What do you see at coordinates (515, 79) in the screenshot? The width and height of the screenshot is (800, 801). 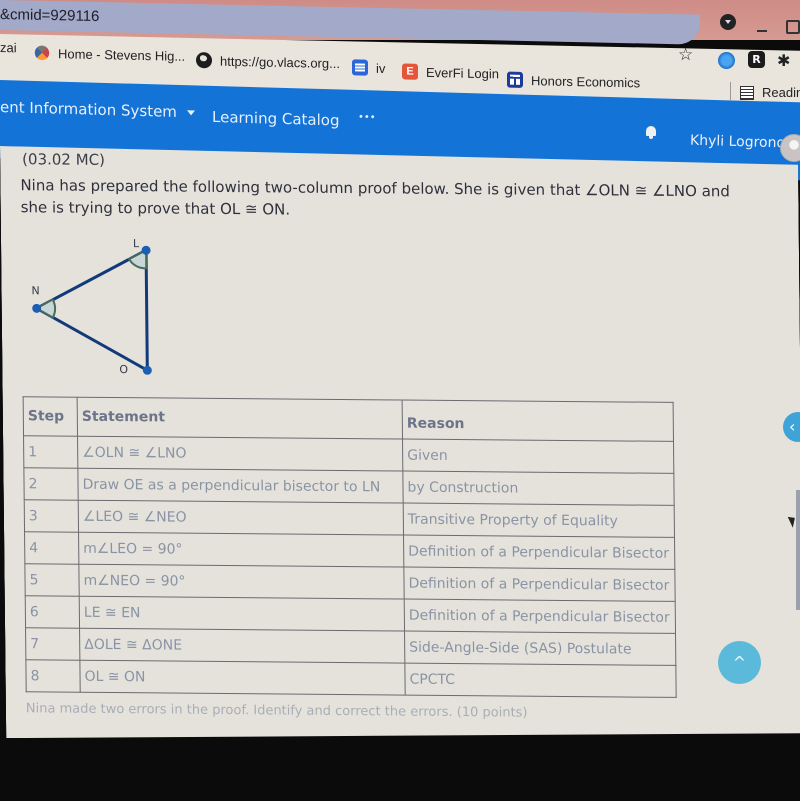 I see `classroom-icon` at bounding box center [515, 79].